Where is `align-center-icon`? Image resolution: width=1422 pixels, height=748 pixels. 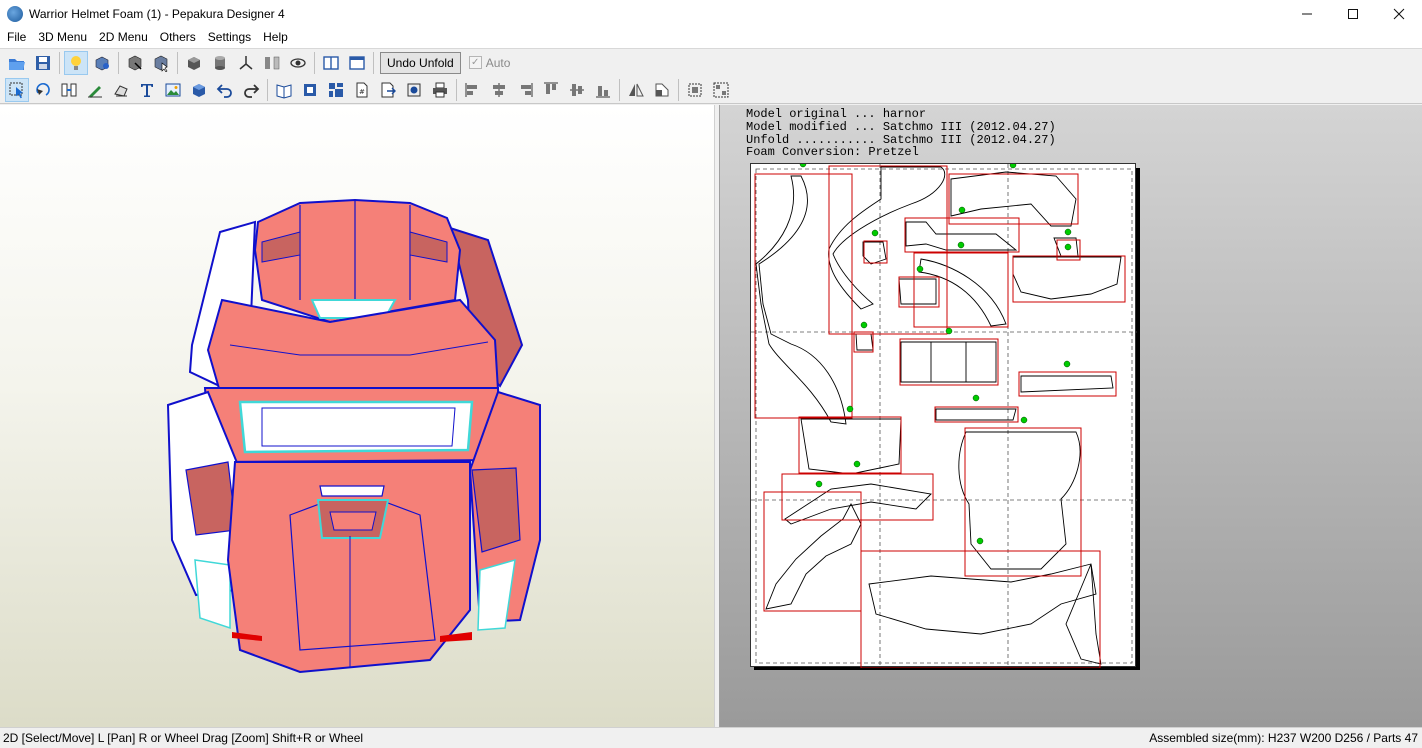 align-center-icon is located at coordinates (499, 89).